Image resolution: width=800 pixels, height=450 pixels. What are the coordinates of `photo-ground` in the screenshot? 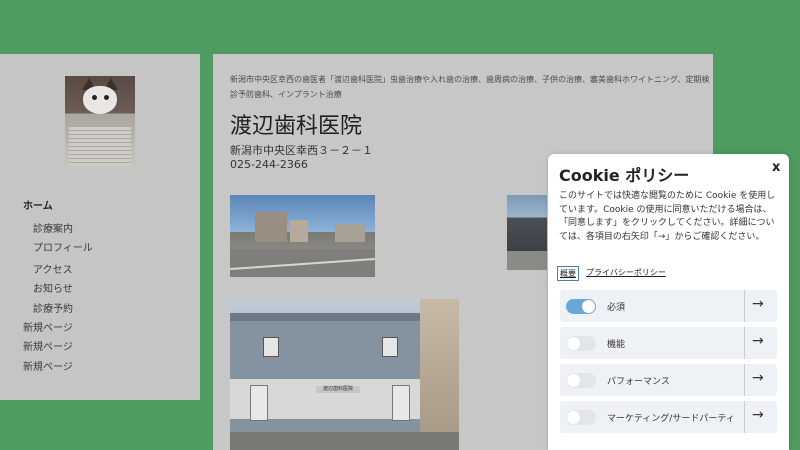 It's located at (344, 441).